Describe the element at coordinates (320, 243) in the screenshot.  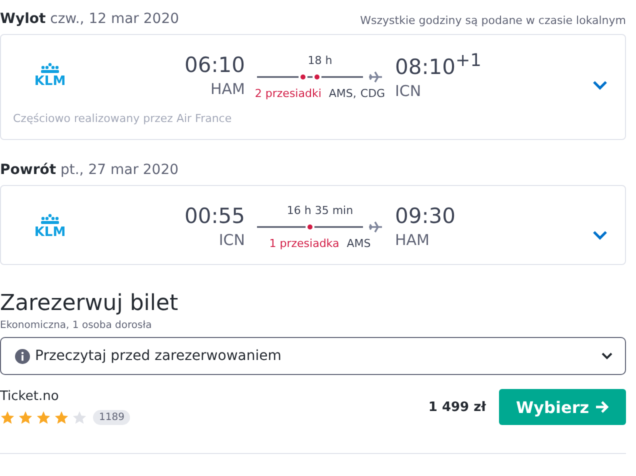
I see `stops-info: 1 przesiadka AMS` at that location.